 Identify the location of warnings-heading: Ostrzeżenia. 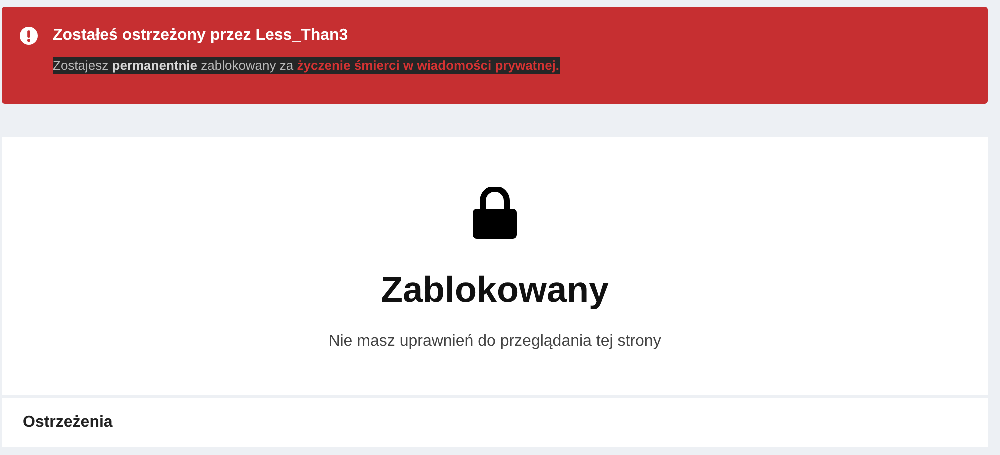
(68, 423).